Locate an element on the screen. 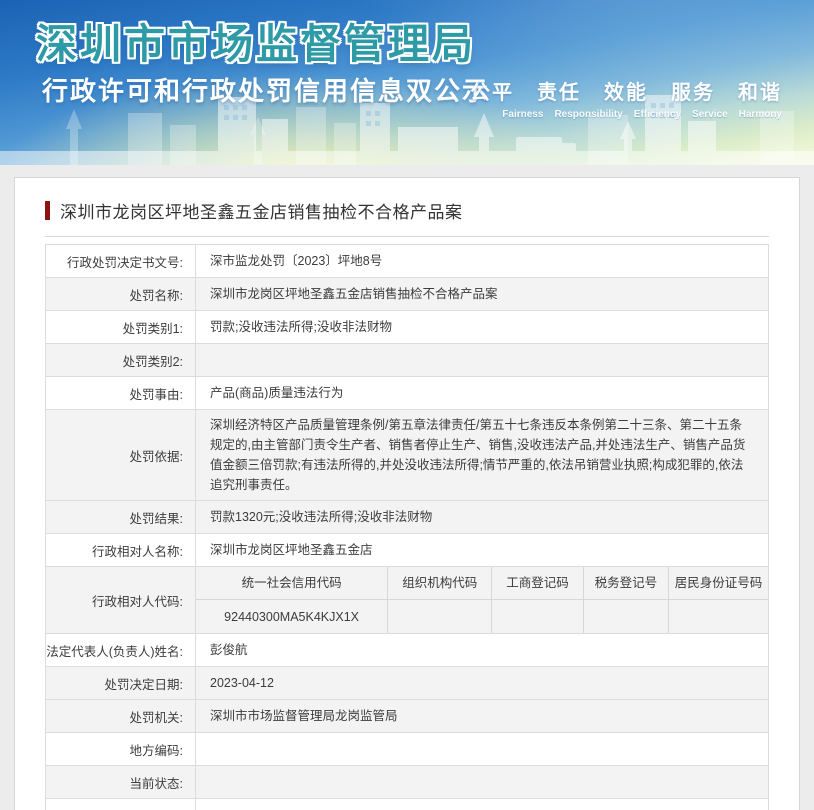 This screenshot has width=814, height=810. agency-title: 深圳市市场监督管理局 is located at coordinates (256, 44).